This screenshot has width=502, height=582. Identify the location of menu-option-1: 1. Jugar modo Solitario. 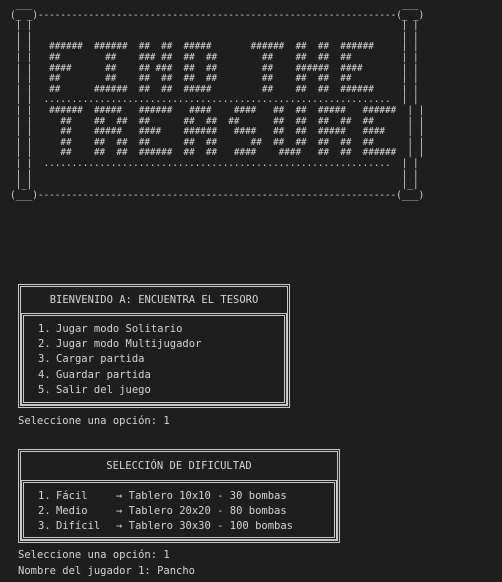
(110, 329).